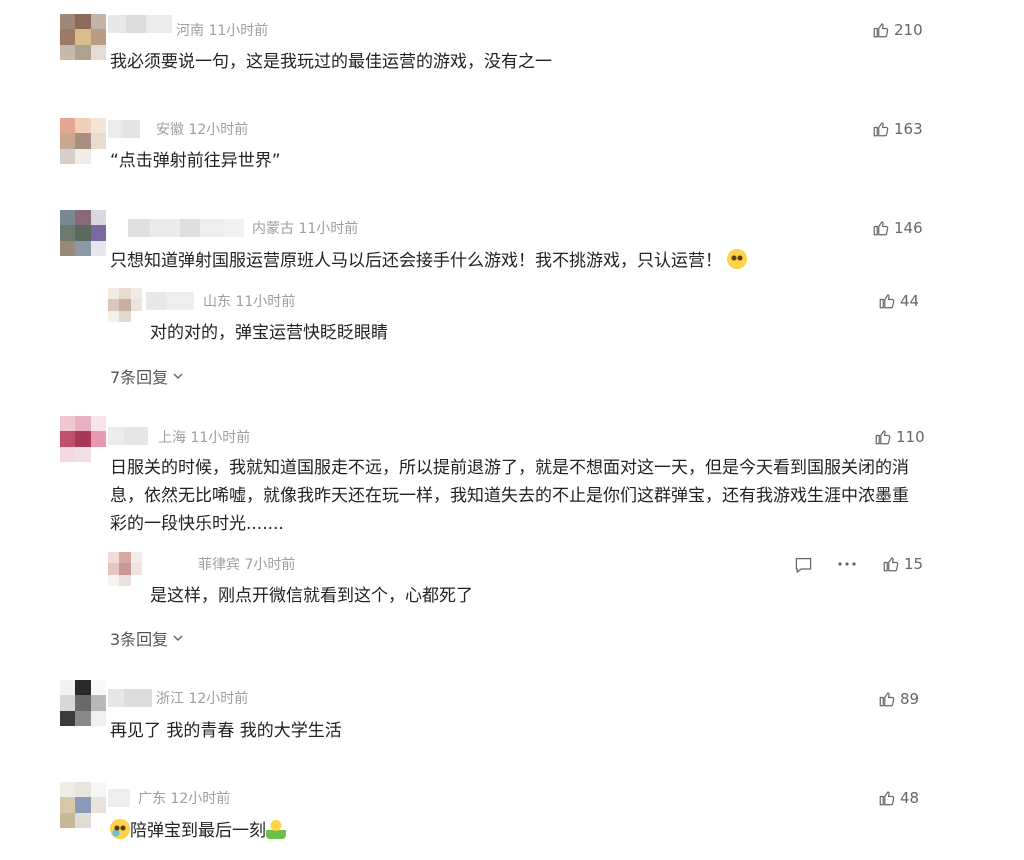 The image size is (1024, 860). I want to click on comment-meta: 内蒙古 11小时前, so click(305, 229).